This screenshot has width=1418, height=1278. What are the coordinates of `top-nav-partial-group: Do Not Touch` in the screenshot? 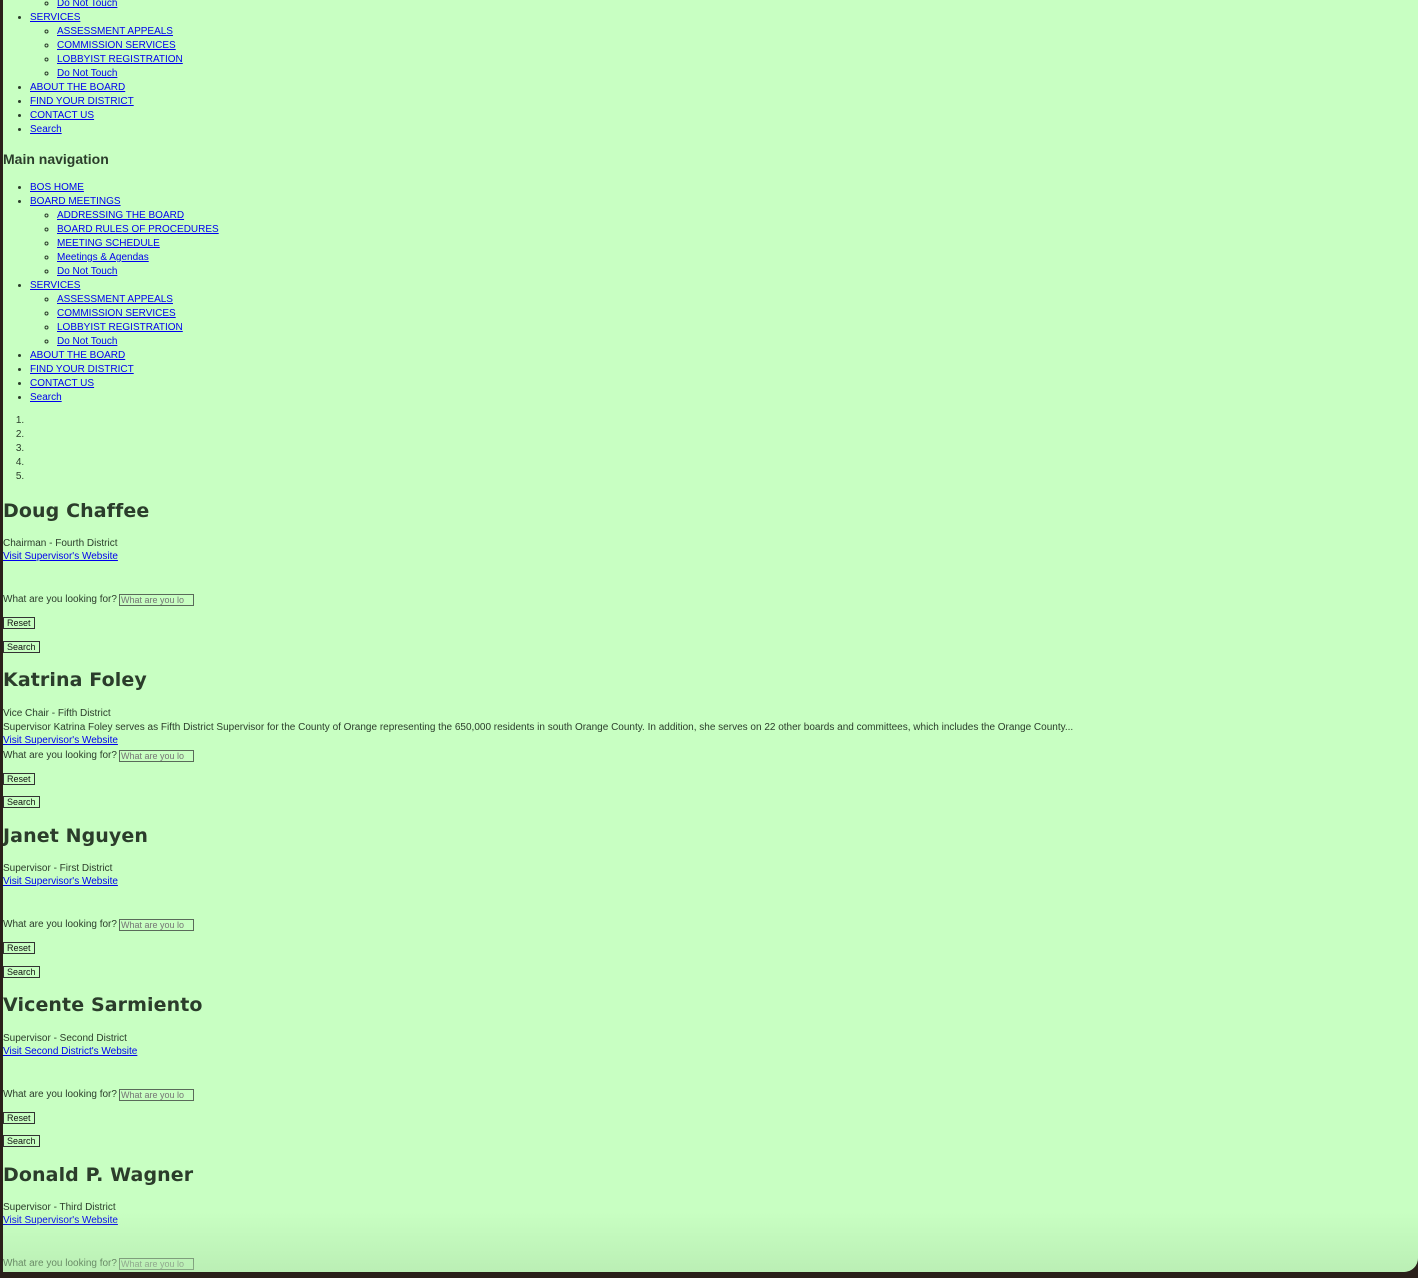 It's located at (216, 5).